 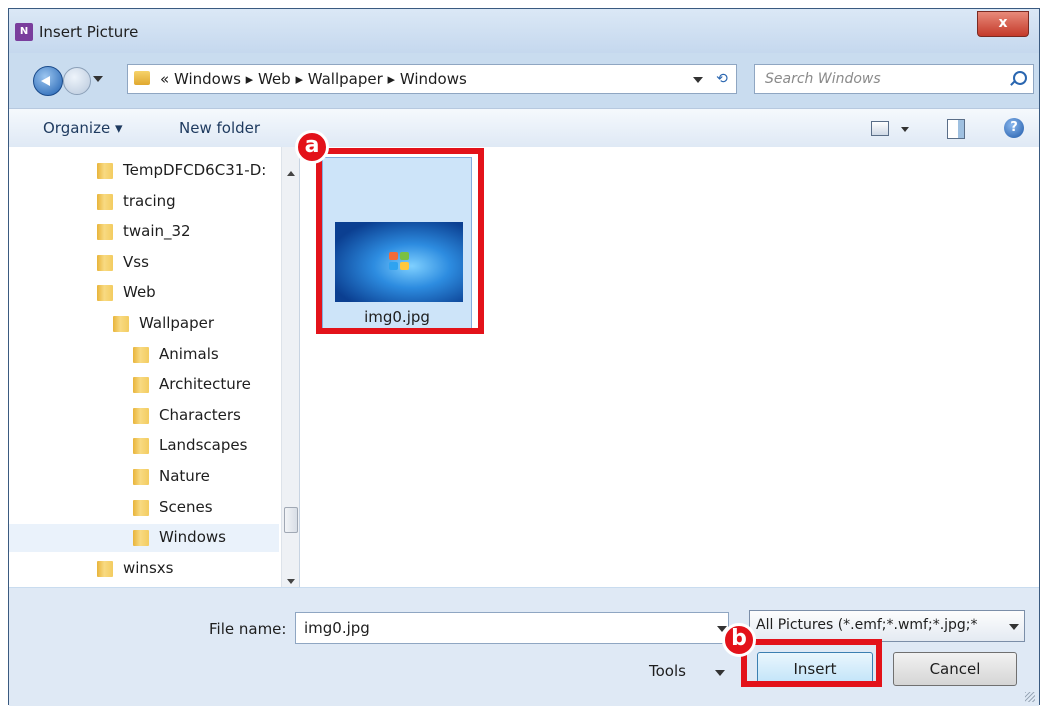 I want to click on tree-item-scenes: Scenes, so click(x=144, y=508).